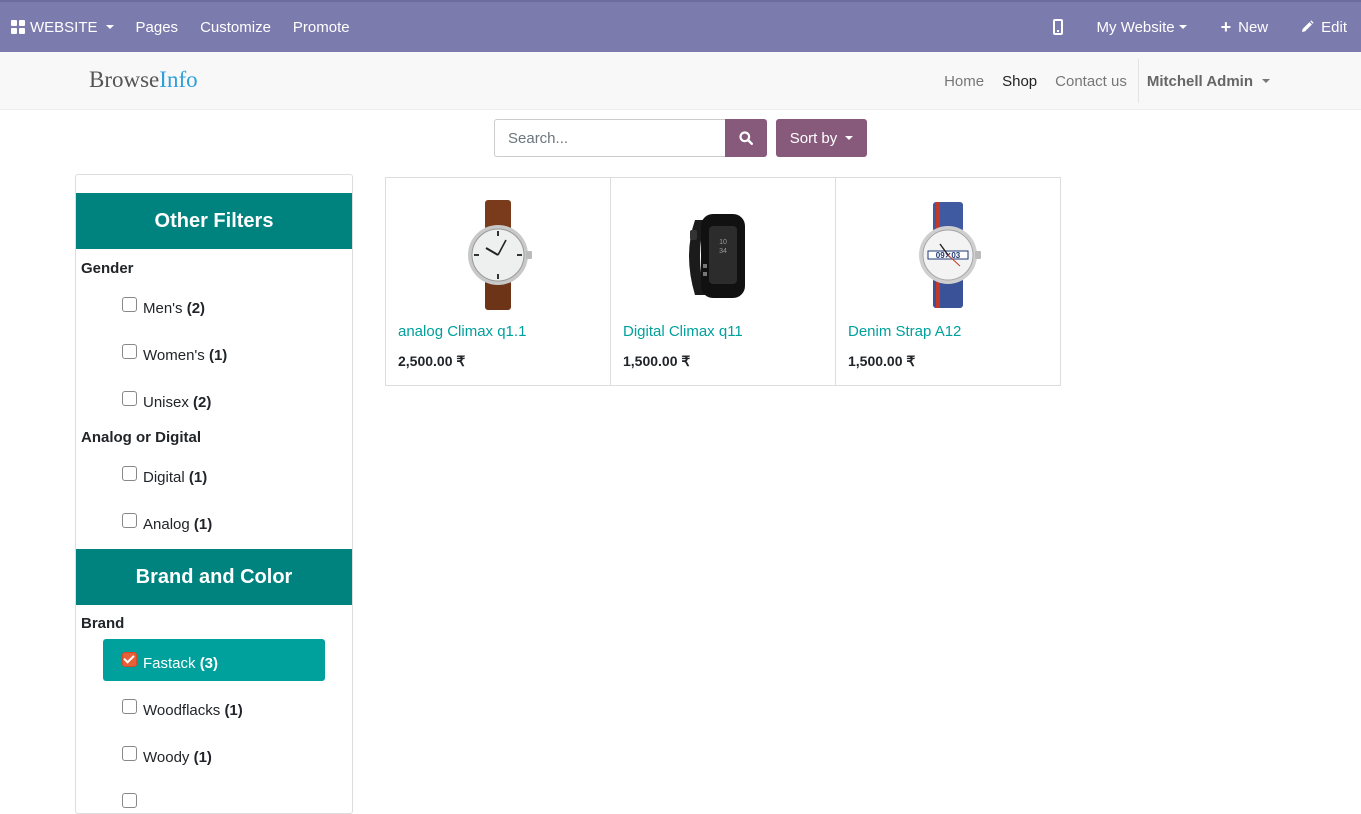  I want to click on my-website-dropdown: My Website, so click(1150, 27).